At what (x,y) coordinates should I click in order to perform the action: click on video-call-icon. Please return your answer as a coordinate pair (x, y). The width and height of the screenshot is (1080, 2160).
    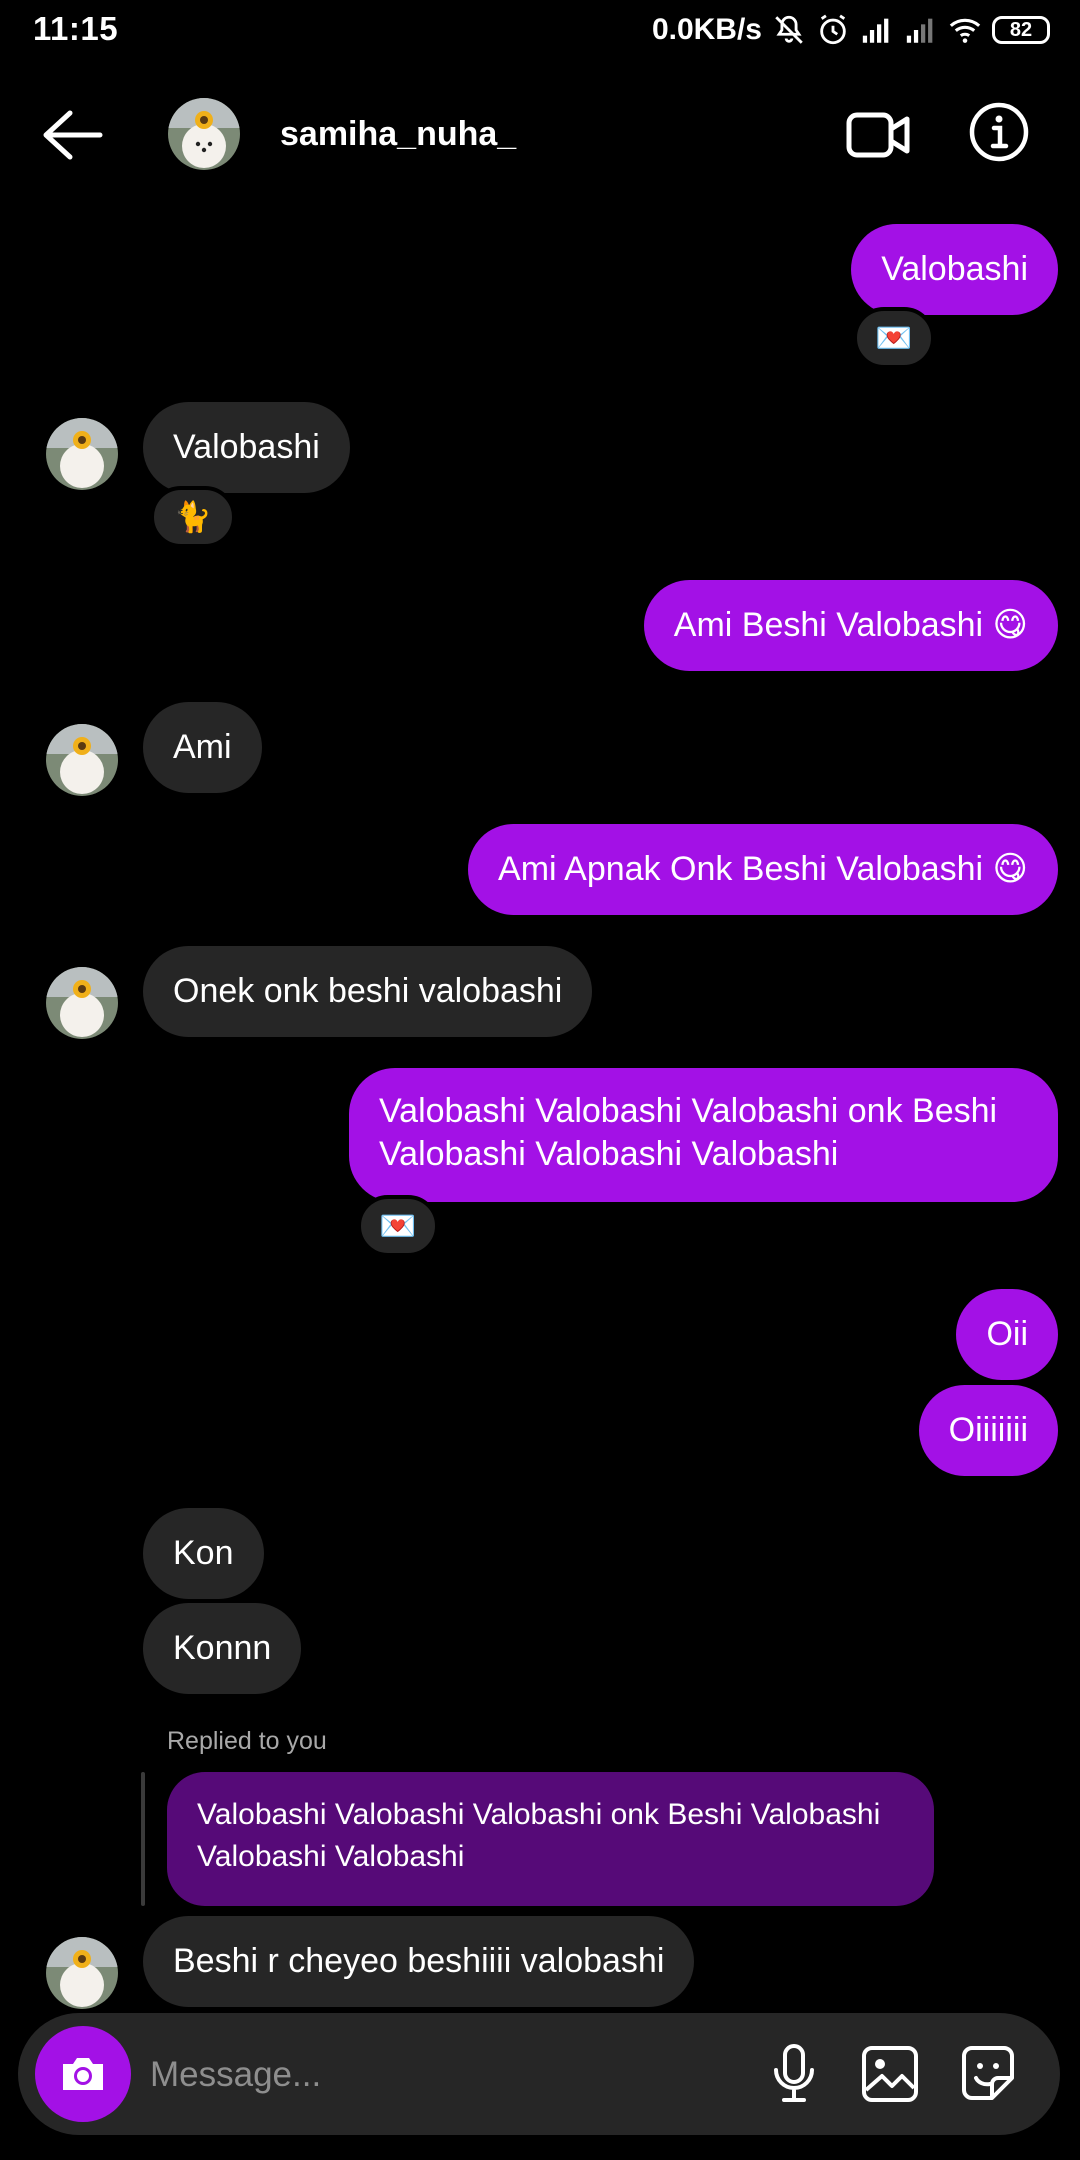
    Looking at the image, I should click on (878, 135).